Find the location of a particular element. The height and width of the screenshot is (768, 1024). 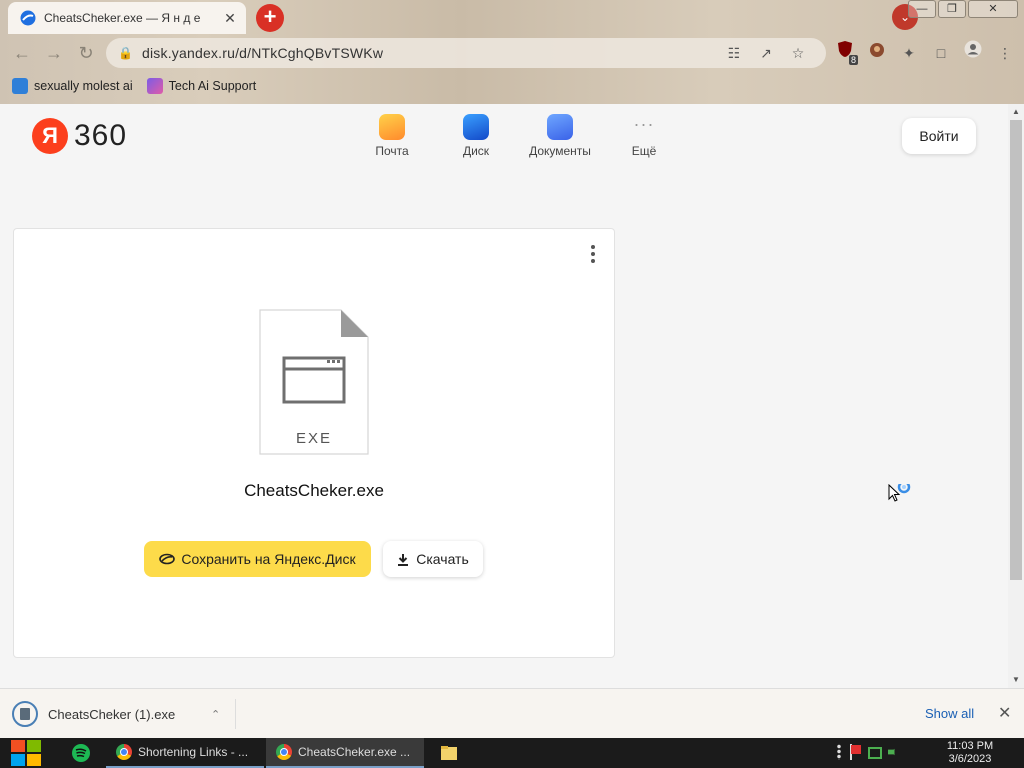

system-tray is located at coordinates (869, 752).